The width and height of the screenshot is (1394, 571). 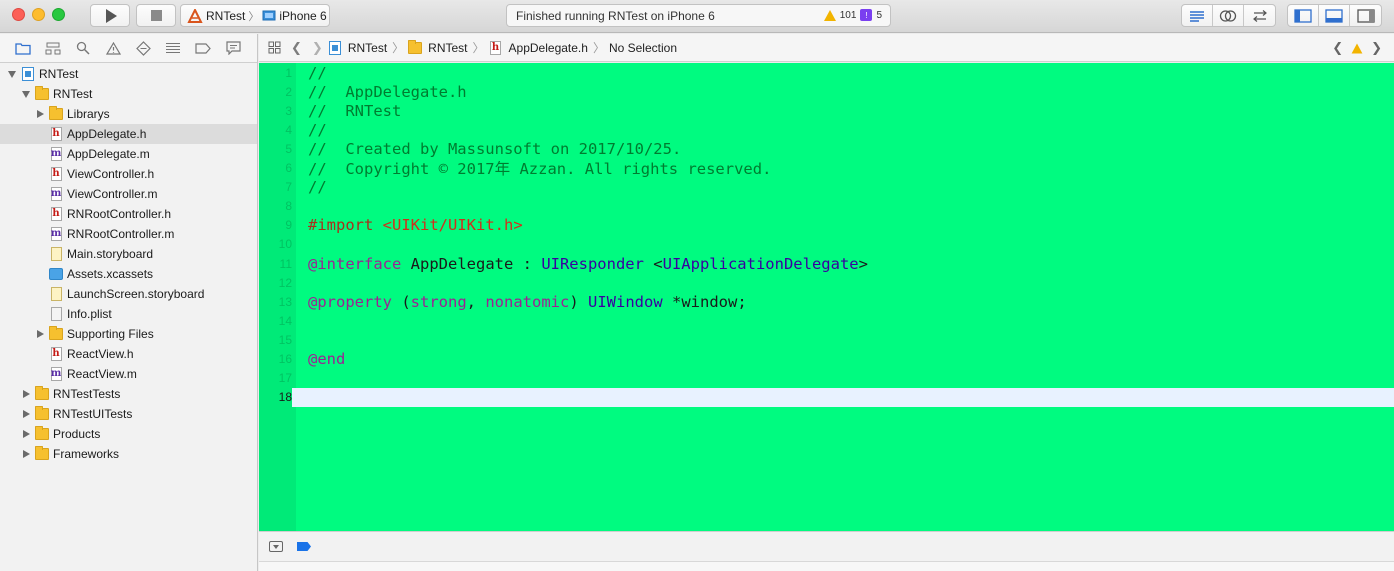 What do you see at coordinates (128, 434) in the screenshot?
I see `navigator-item: Products` at bounding box center [128, 434].